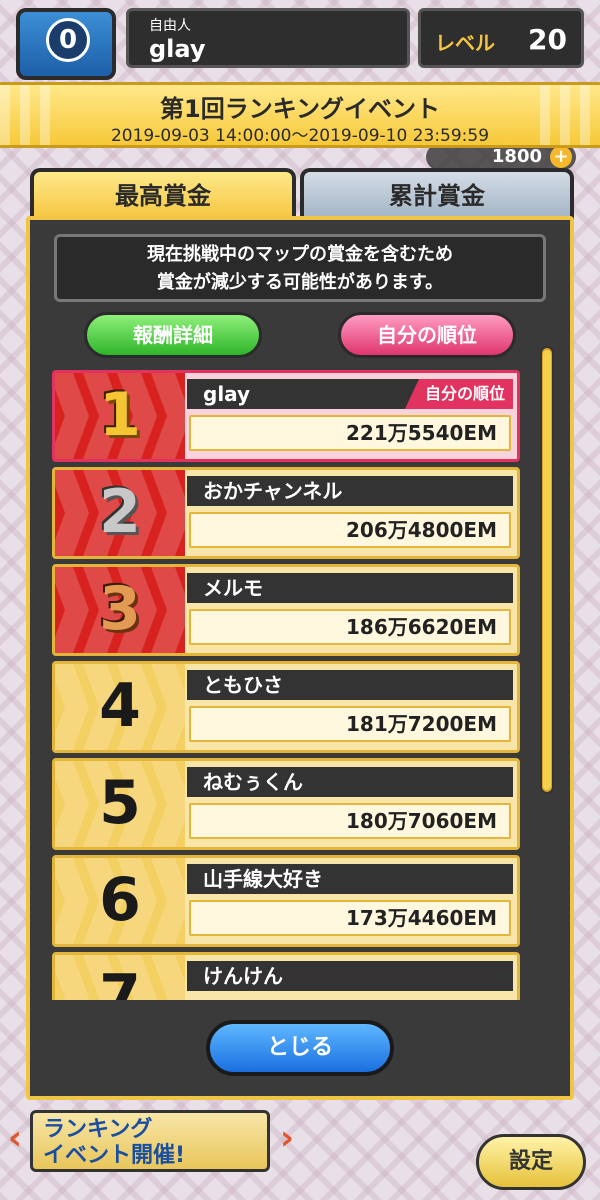 Image resolution: width=600 pixels, height=1200 pixels. What do you see at coordinates (427, 335) in the screenshot?
I see `my-rank-button: 自分の順位` at bounding box center [427, 335].